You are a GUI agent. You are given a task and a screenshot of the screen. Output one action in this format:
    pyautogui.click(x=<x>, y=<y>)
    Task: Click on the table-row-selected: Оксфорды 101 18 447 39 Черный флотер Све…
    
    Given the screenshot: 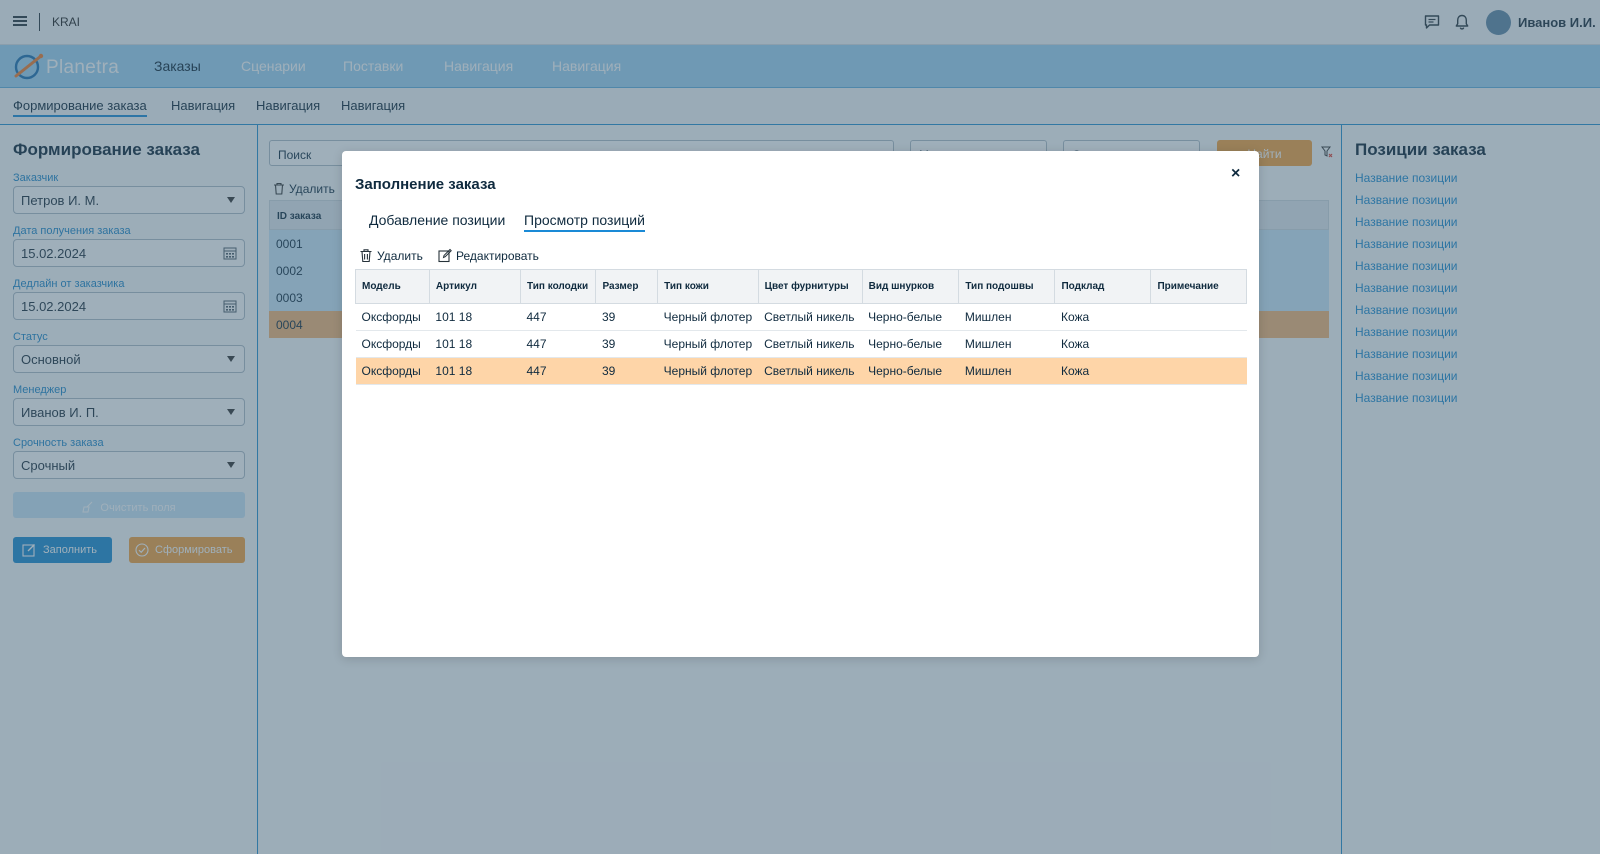 What is the action you would take?
    pyautogui.click(x=801, y=371)
    